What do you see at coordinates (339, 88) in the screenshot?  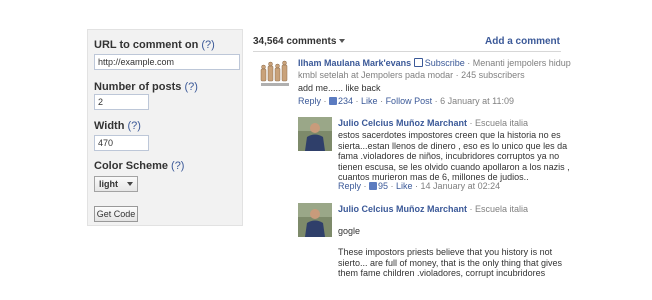 I see `comment-1-body: add me...... like back` at bounding box center [339, 88].